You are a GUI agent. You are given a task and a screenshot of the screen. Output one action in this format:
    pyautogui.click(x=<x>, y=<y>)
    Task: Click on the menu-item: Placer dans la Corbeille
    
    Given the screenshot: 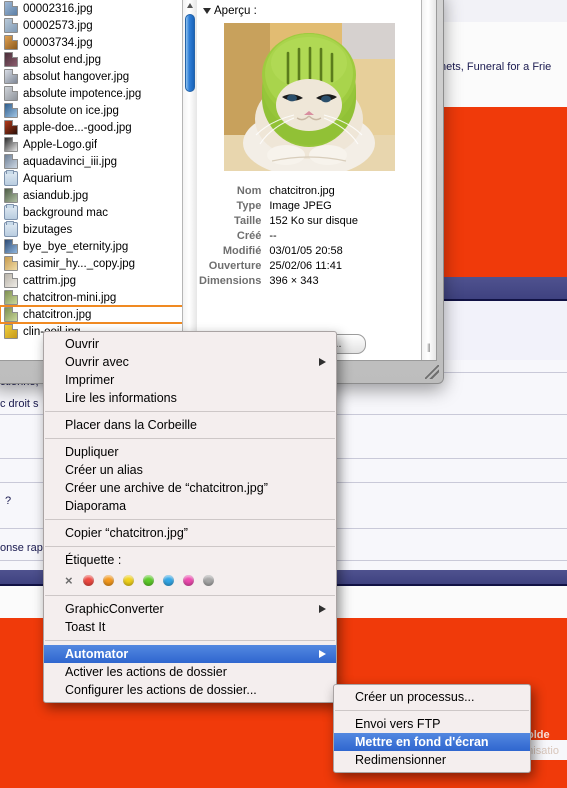 What is the action you would take?
    pyautogui.click(x=190, y=425)
    